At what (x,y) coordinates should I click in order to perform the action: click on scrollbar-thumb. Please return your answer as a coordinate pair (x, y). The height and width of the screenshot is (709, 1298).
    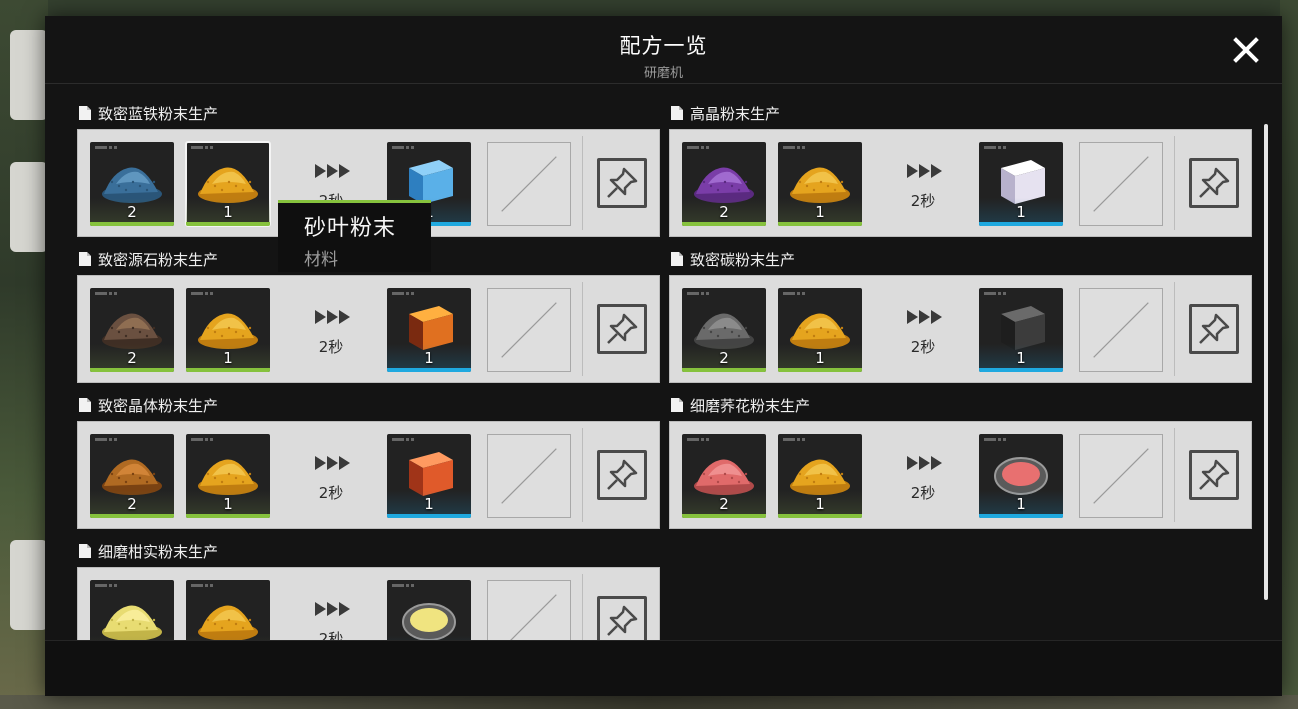
    Looking at the image, I should click on (1266, 362).